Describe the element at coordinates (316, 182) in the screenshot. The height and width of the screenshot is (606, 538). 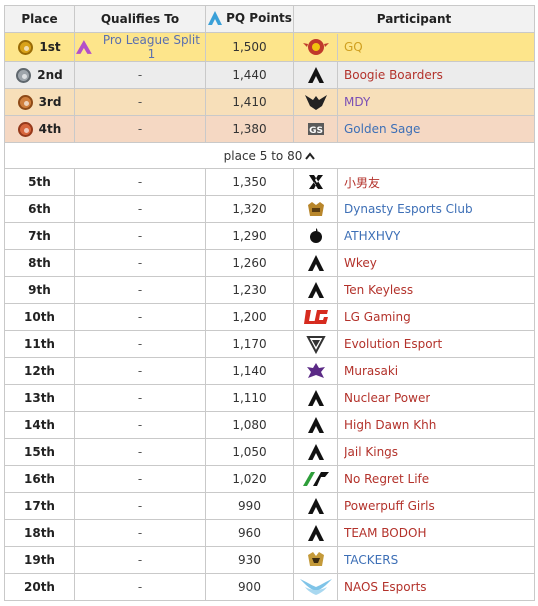
I see `x-logo-icon` at that location.